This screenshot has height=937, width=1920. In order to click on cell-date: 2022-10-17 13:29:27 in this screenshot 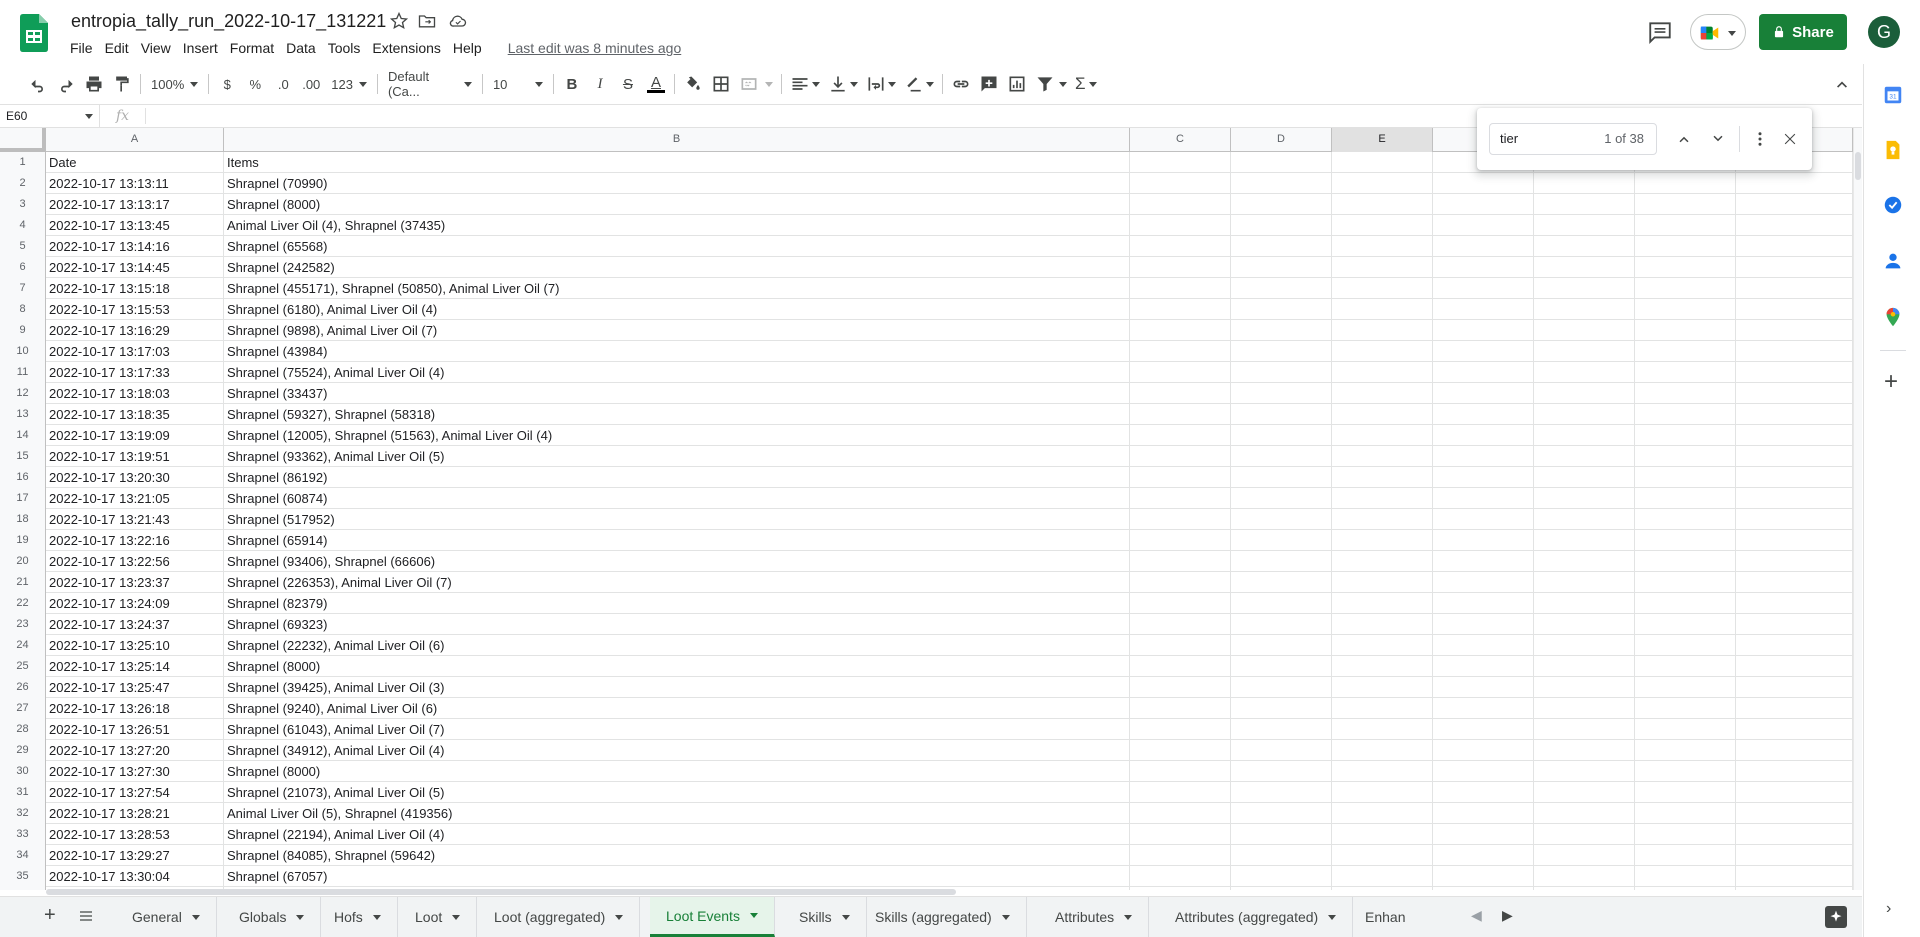, I will do `click(135, 855)`.